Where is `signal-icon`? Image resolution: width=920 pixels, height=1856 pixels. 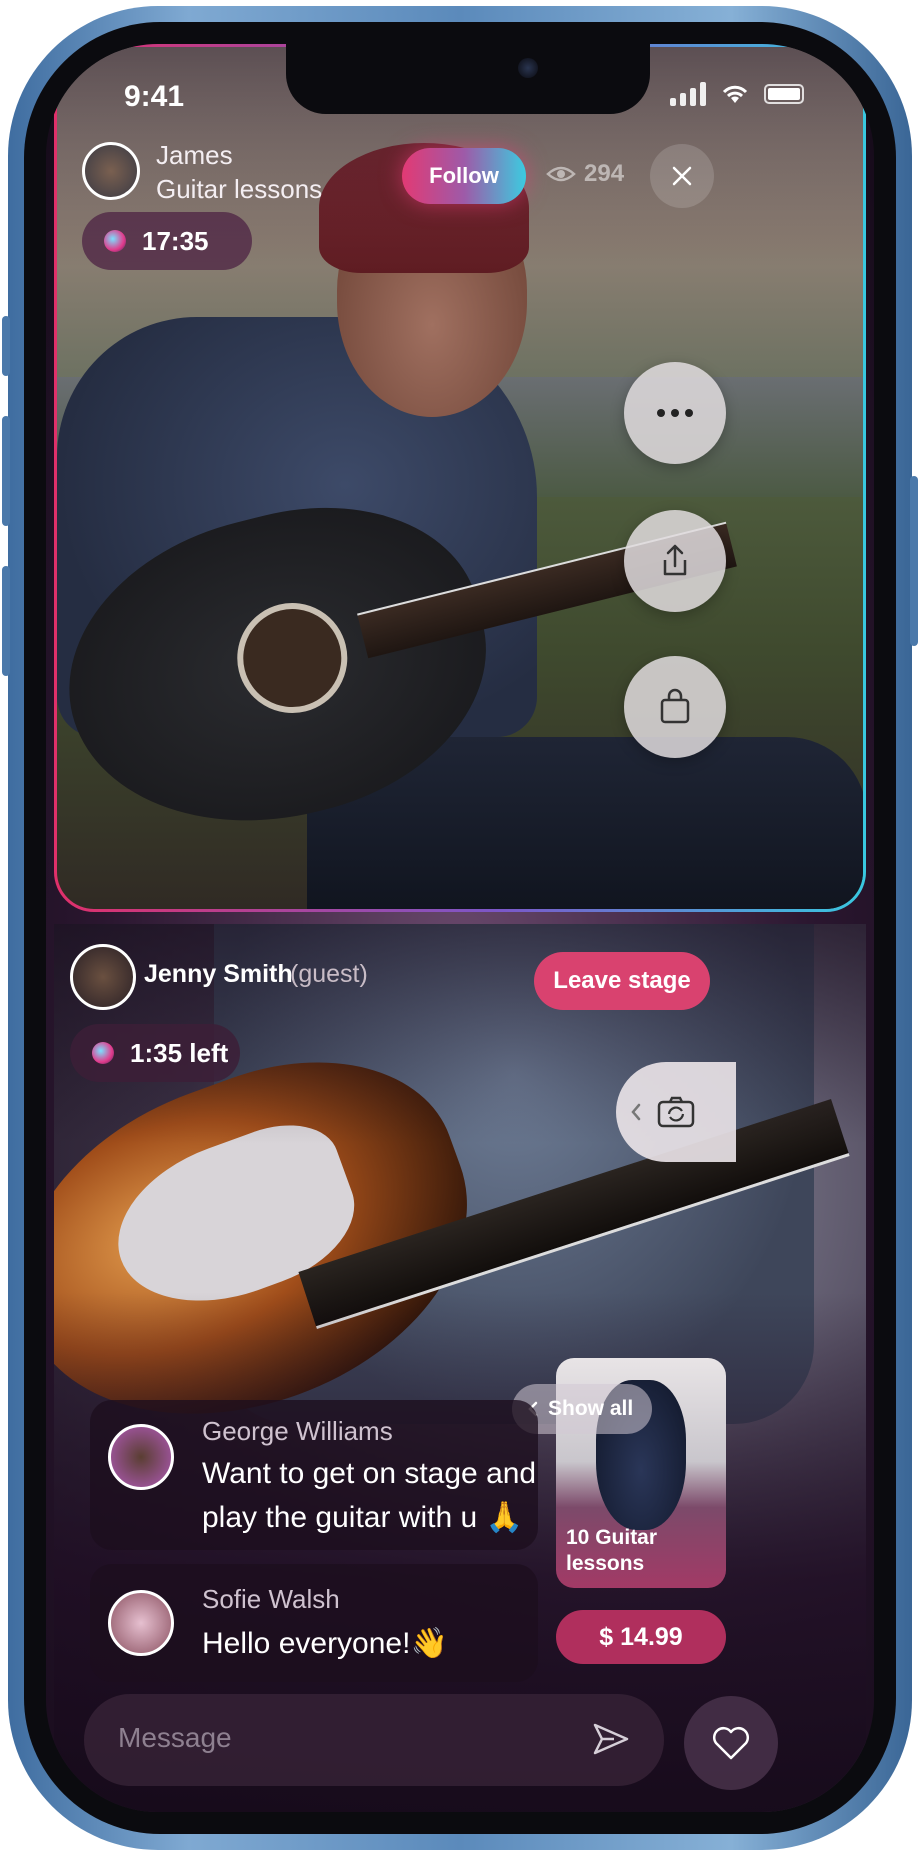 signal-icon is located at coordinates (688, 94).